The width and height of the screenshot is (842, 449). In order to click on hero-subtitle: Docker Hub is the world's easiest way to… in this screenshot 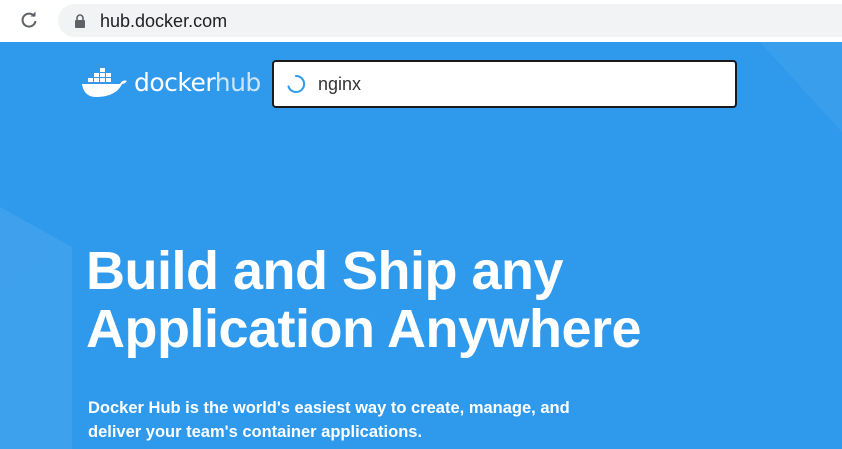, I will do `click(358, 420)`.